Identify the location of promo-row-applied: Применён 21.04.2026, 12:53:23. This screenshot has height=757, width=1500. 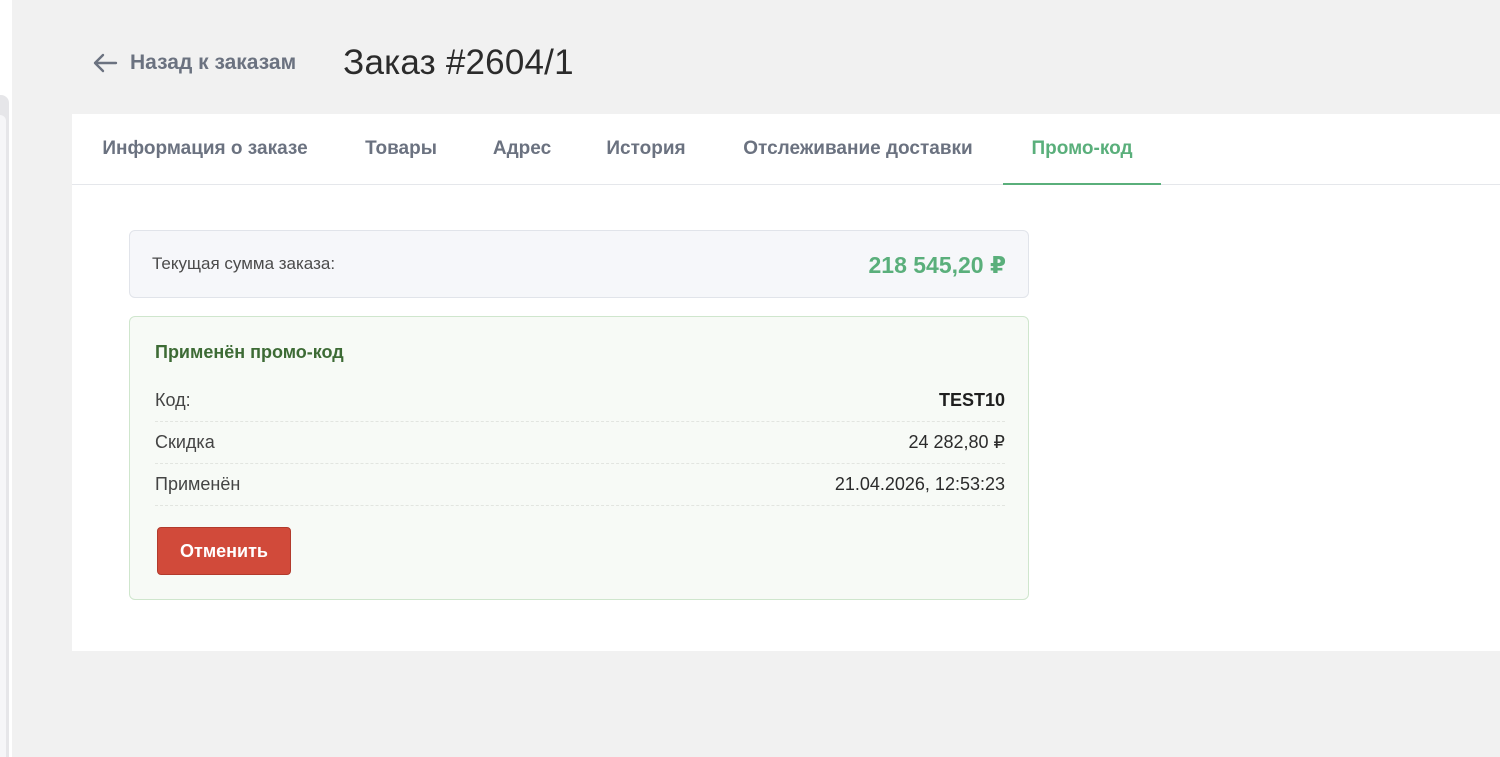
(580, 484).